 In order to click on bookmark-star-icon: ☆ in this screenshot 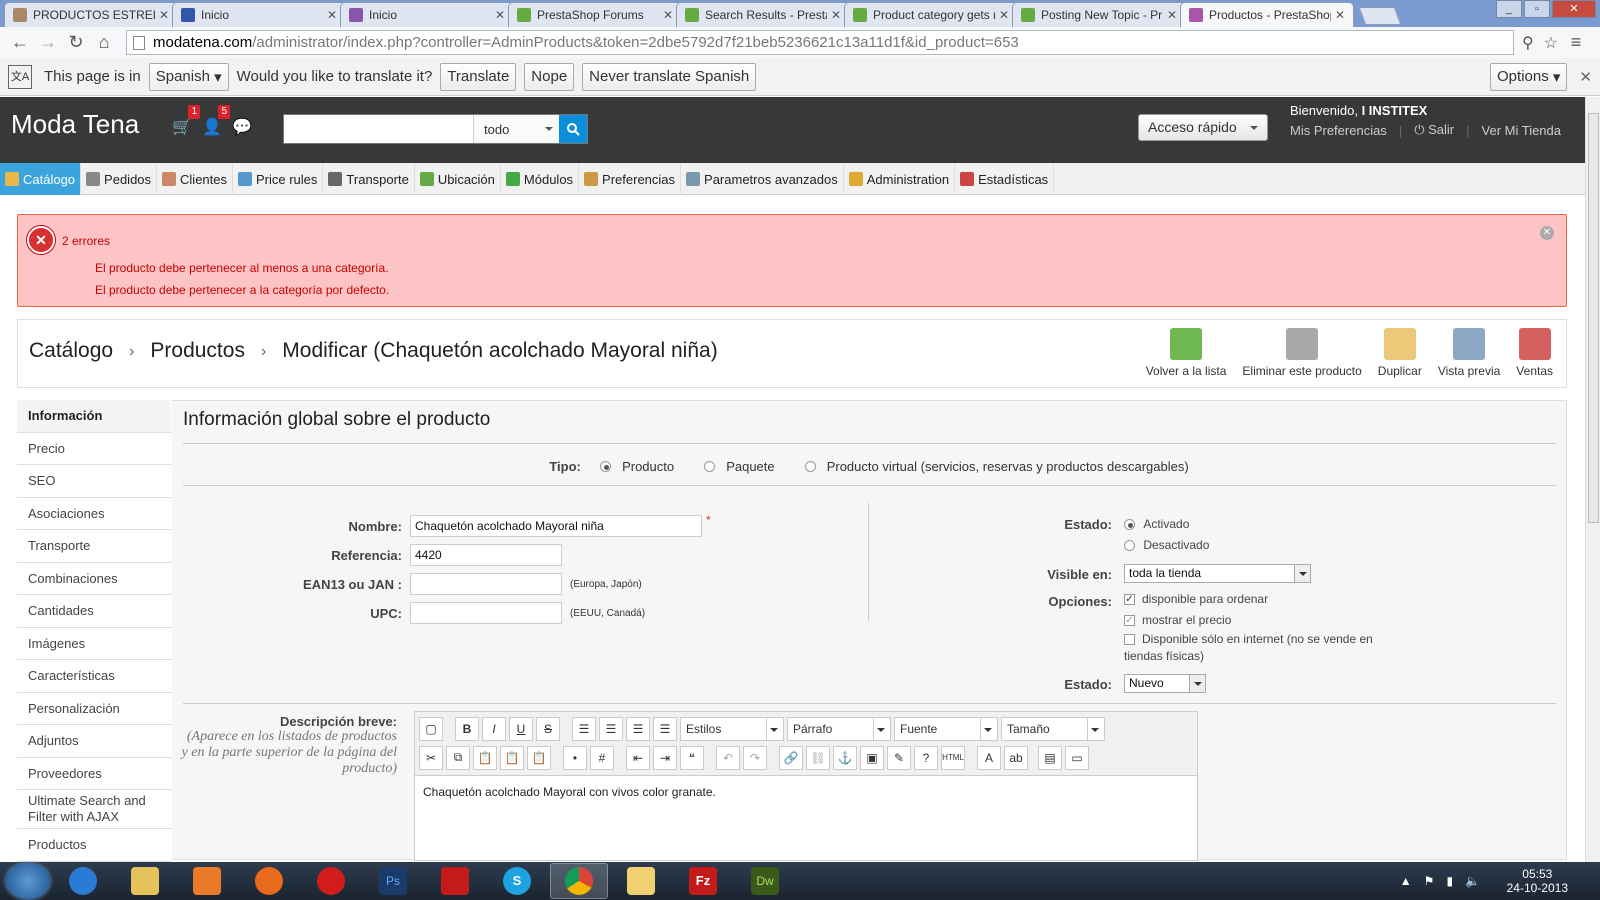, I will do `click(1551, 43)`.